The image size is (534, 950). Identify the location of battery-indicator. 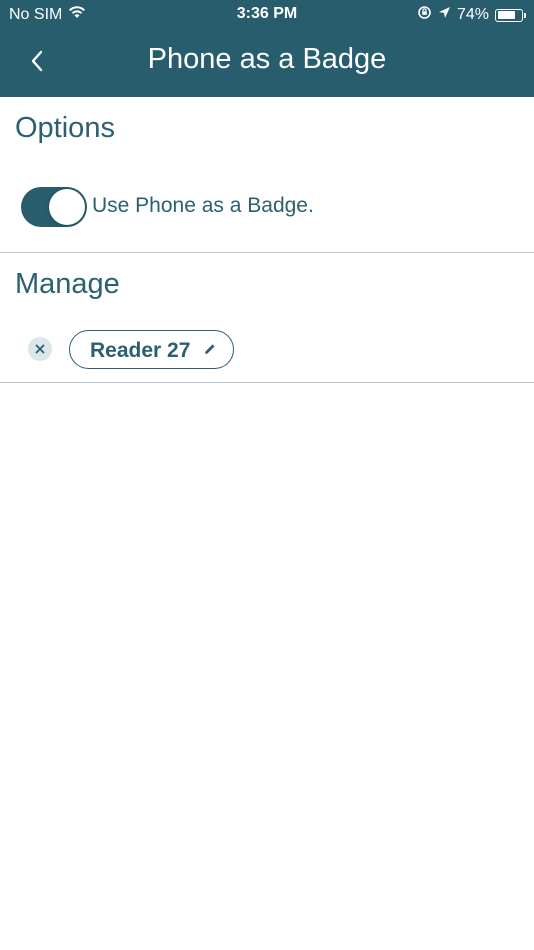
(510, 15).